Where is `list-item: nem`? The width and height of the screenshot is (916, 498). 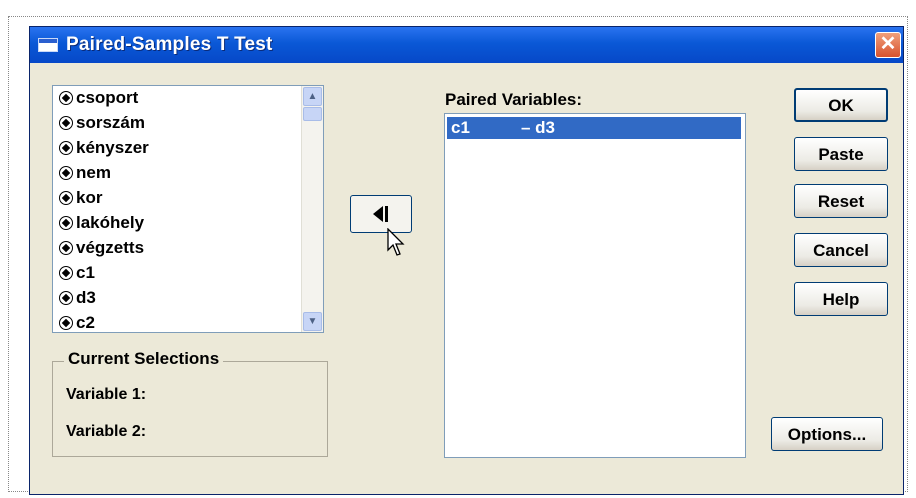 list-item: nem is located at coordinates (85, 175).